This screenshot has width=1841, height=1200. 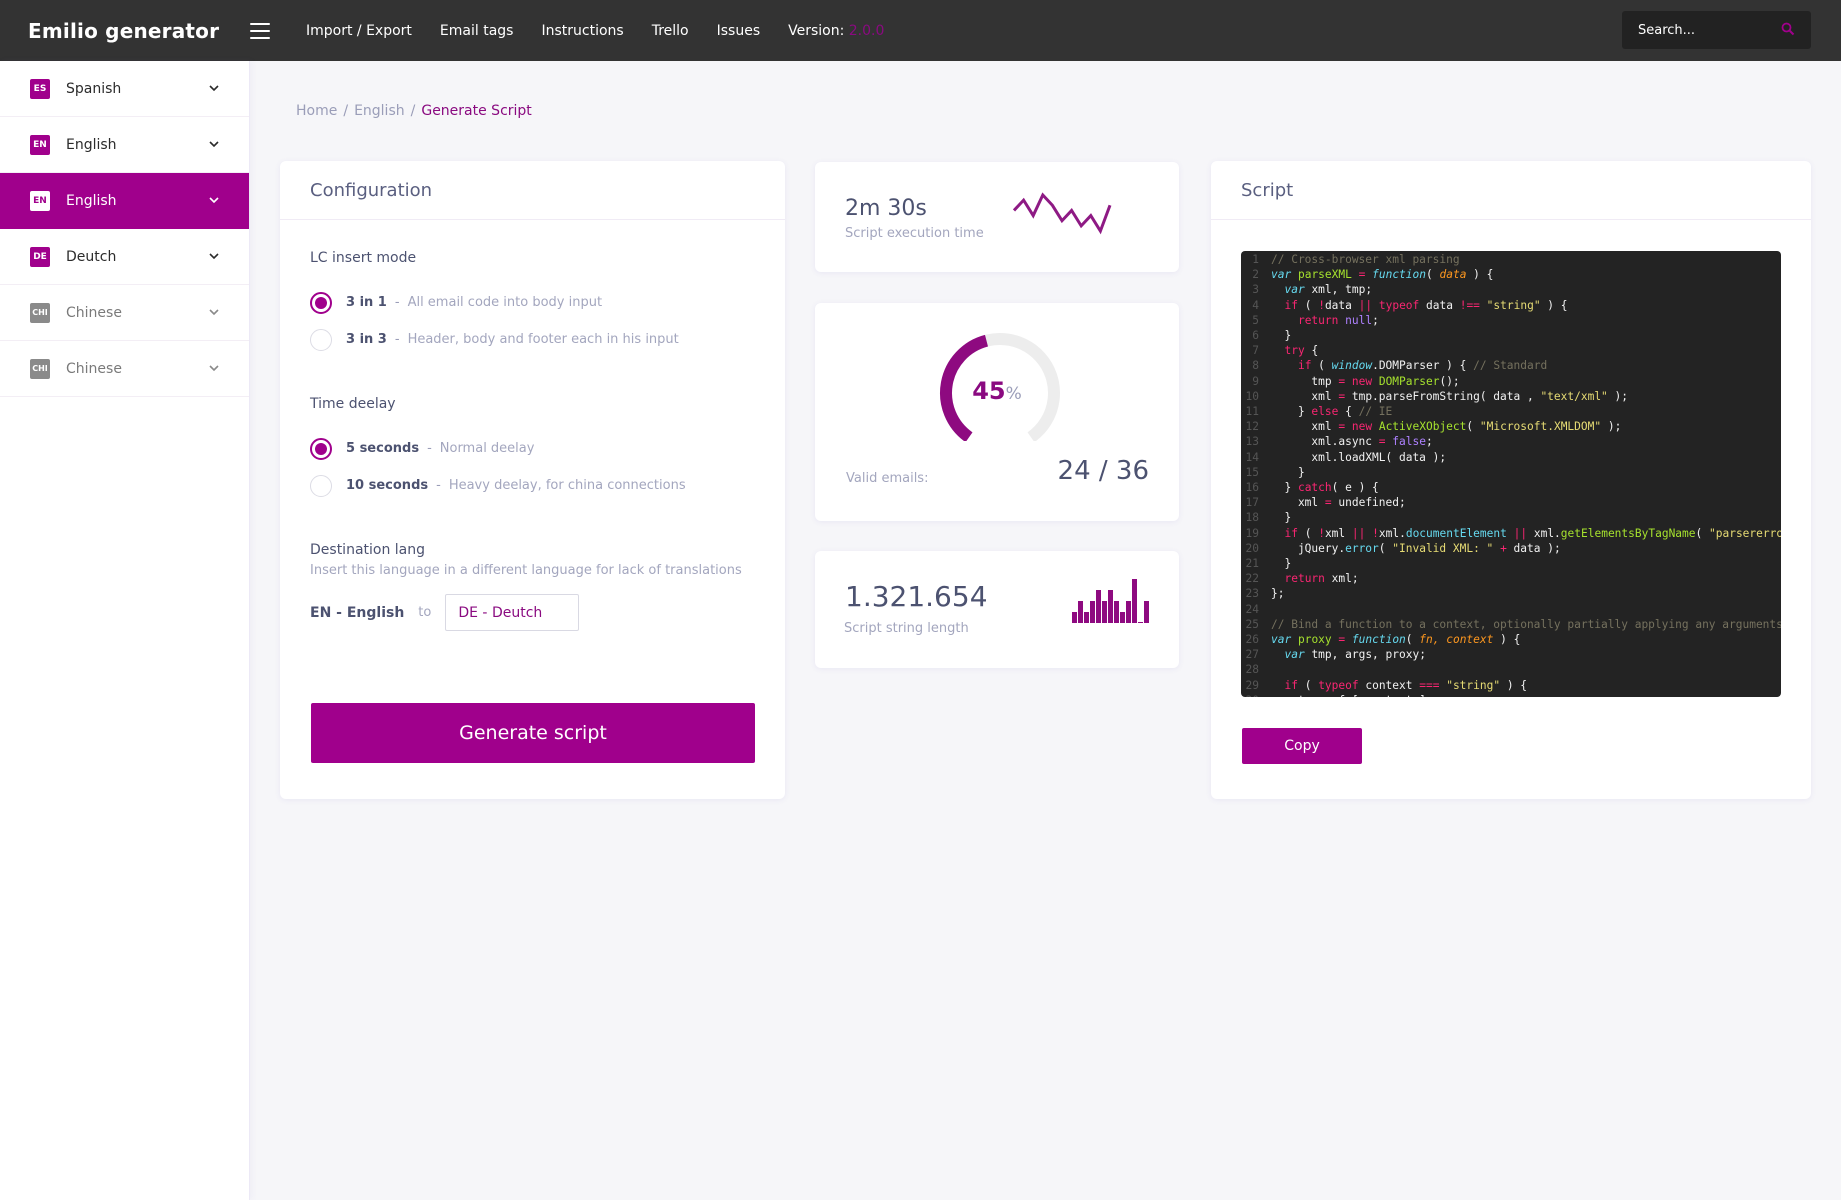 I want to click on option-name: 10 seconds, so click(x=387, y=485).